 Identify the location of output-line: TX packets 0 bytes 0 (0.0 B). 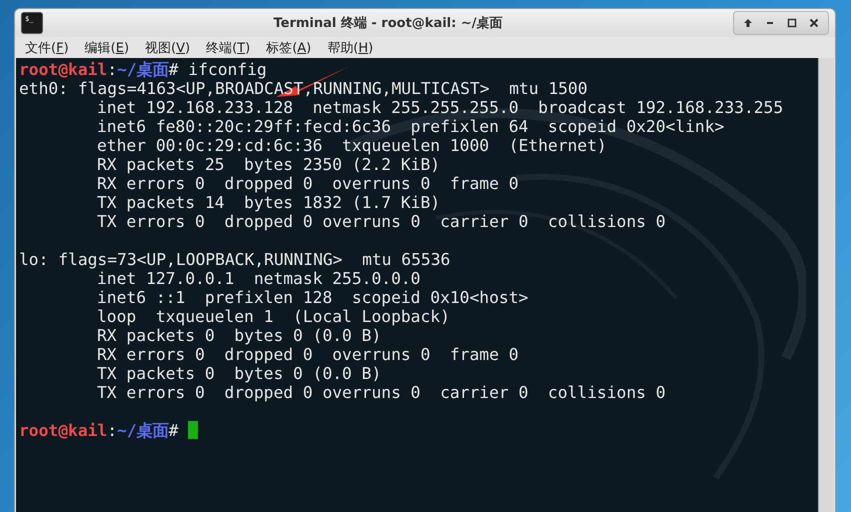
(239, 373).